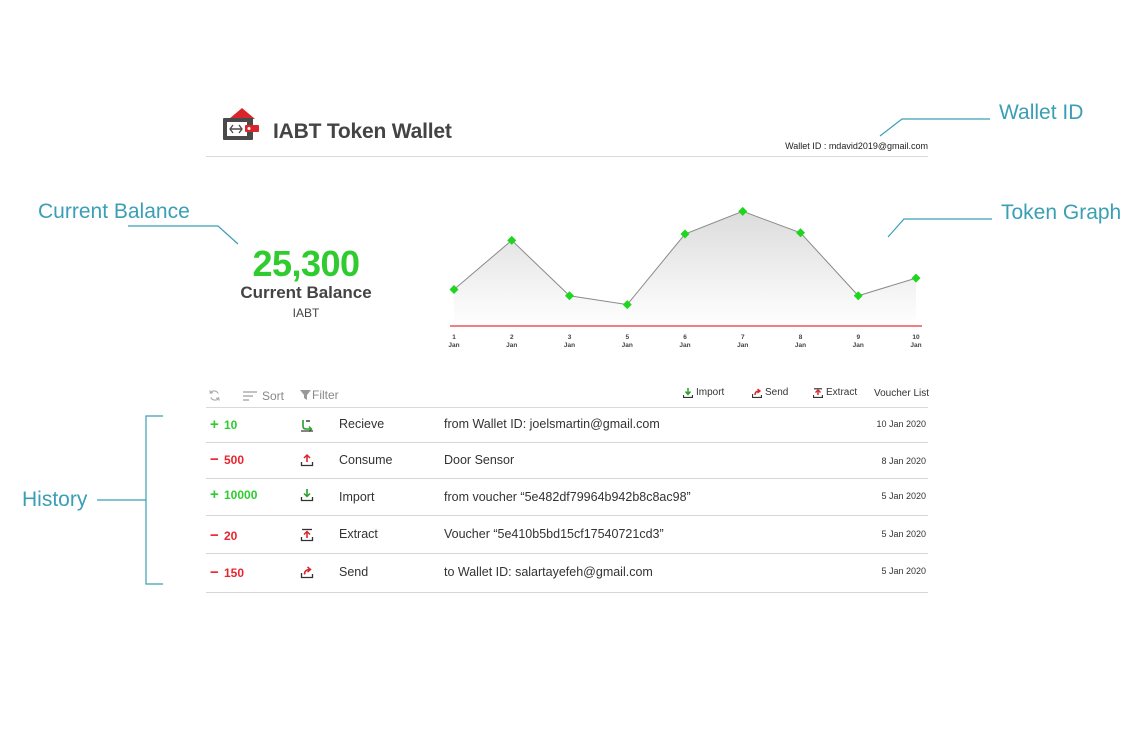 The width and height of the screenshot is (1134, 755). I want to click on history-date: 8 Jan 2020, so click(903, 461).